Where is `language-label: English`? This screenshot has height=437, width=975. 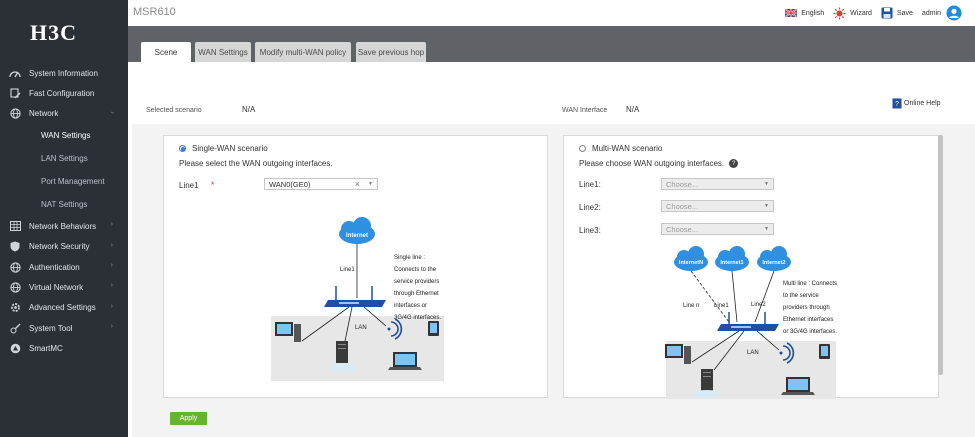 language-label: English is located at coordinates (813, 13).